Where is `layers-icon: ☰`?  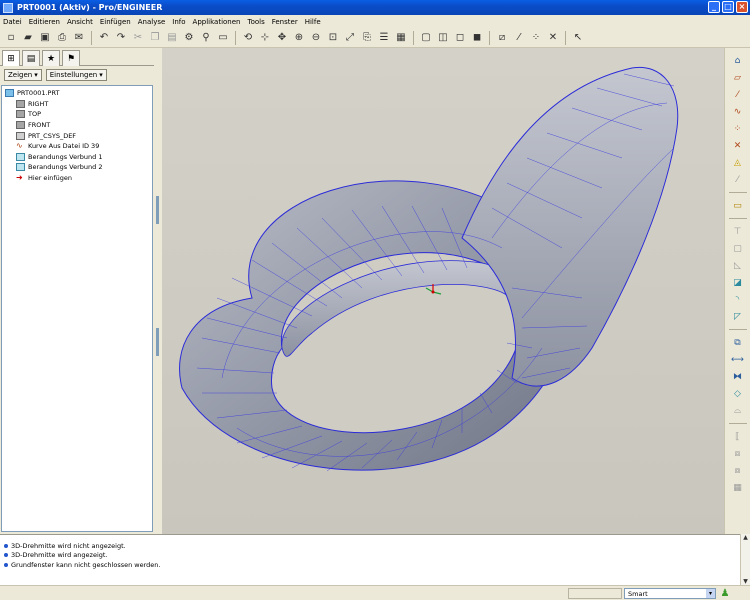 layers-icon: ☰ is located at coordinates (384, 38).